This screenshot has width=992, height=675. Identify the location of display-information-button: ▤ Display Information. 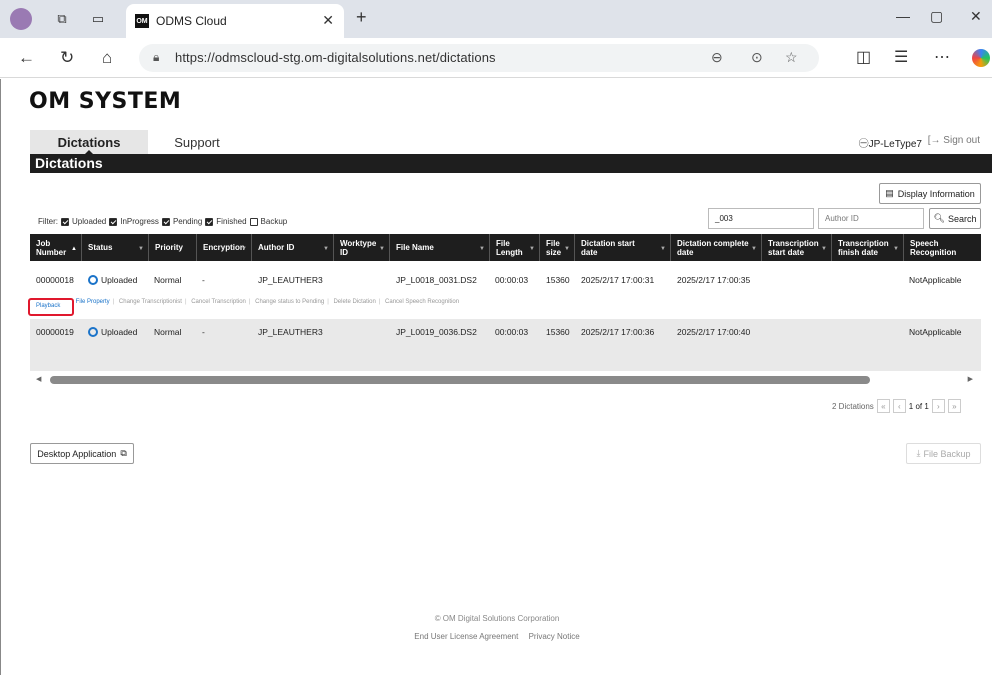
(930, 193).